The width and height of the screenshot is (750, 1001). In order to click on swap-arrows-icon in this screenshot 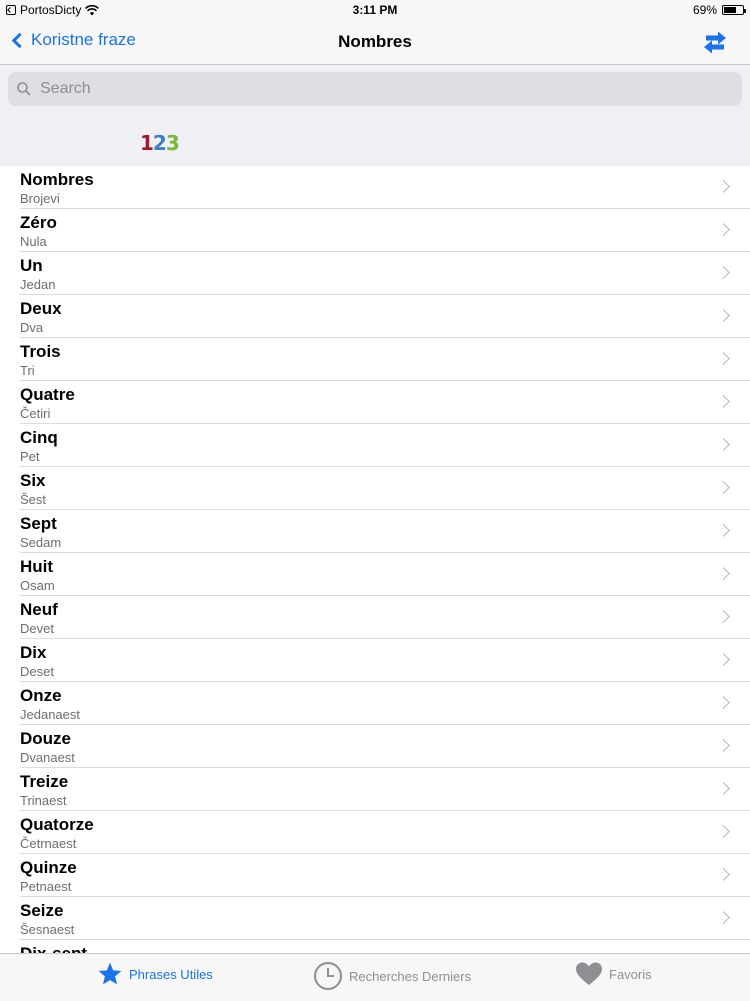, I will do `click(715, 42)`.